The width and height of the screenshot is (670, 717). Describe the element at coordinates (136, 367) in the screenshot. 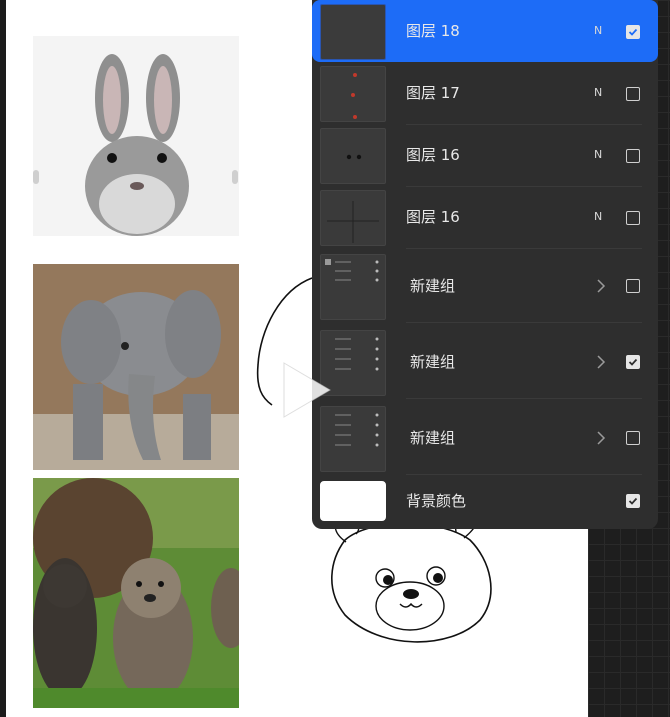

I see `reference-image-elephant` at that location.